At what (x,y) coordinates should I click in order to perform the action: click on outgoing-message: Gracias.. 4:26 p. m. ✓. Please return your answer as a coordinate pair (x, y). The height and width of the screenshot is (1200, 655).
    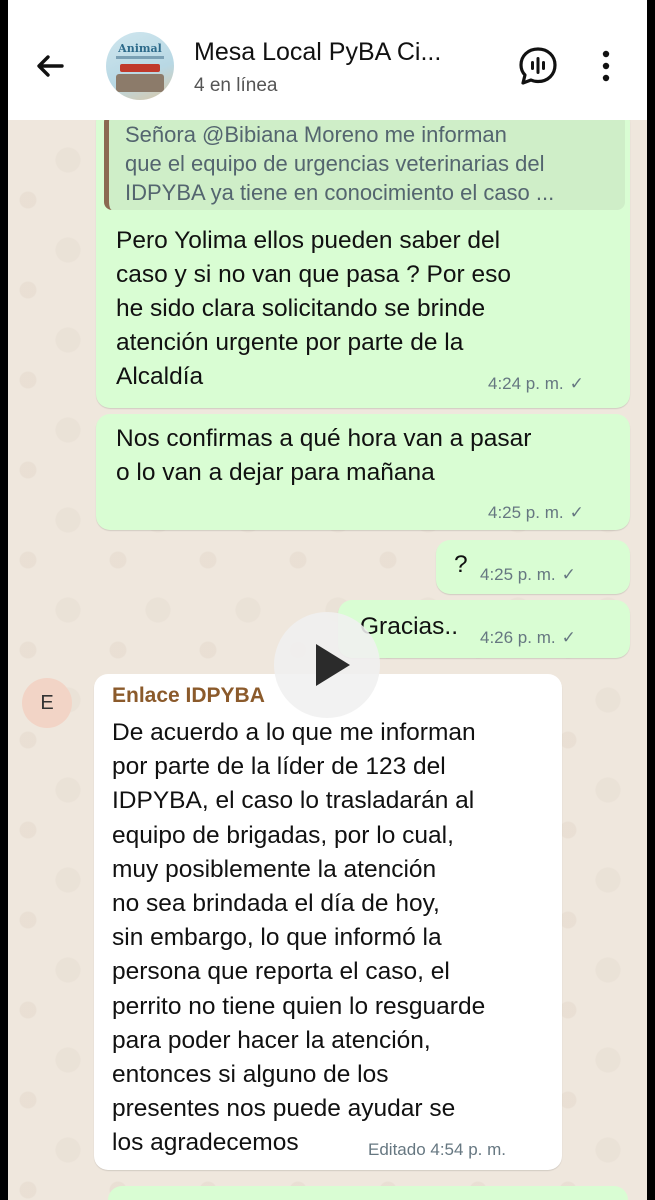
    Looking at the image, I should click on (484, 629).